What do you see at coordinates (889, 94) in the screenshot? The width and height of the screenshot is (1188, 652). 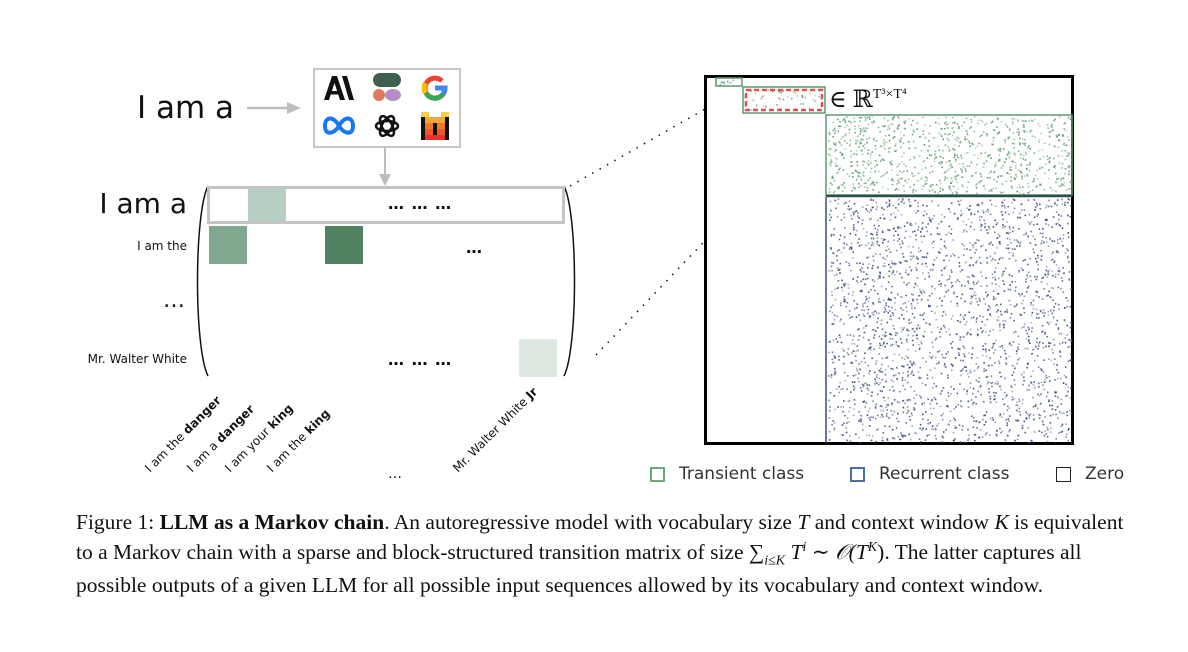 I see `dimension-exponent: T³×T⁴` at bounding box center [889, 94].